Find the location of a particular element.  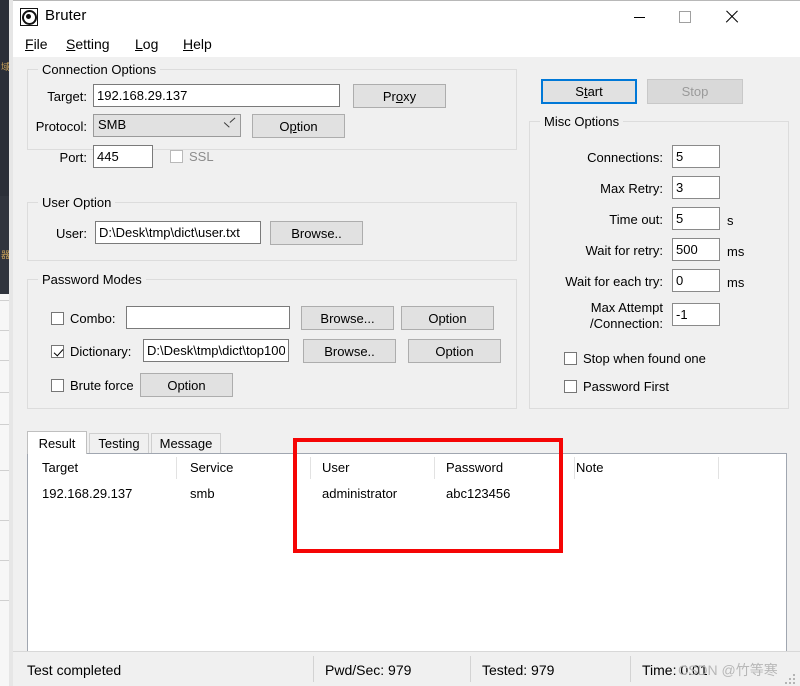

time-out-input is located at coordinates (696, 218).